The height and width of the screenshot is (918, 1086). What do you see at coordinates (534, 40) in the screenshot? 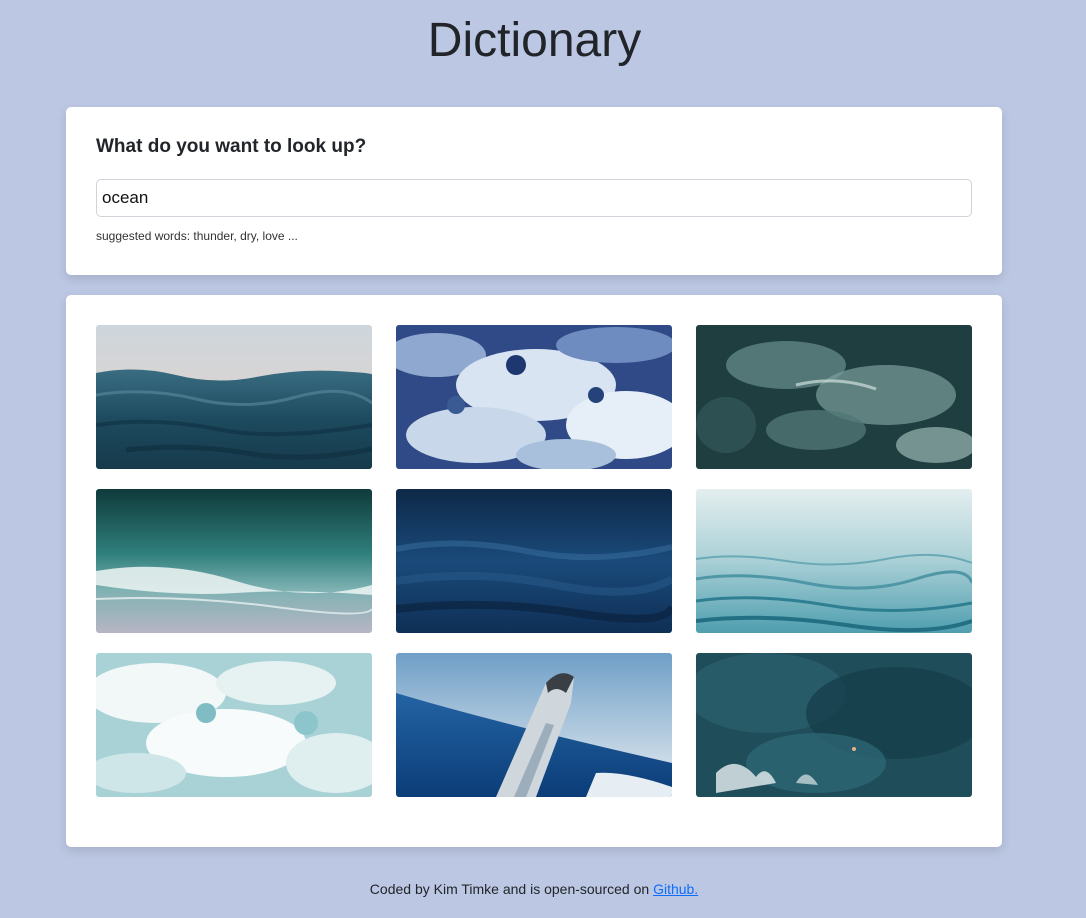
I see `app-title: Dictionary` at bounding box center [534, 40].